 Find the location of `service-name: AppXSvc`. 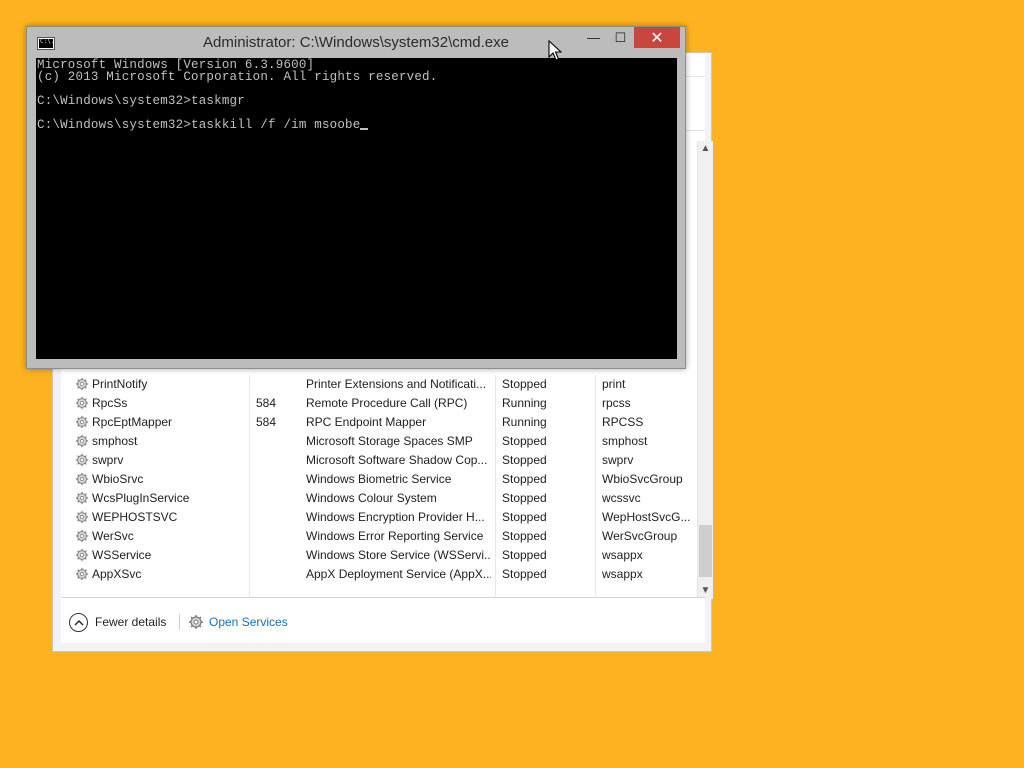

service-name: AppXSvc is located at coordinates (117, 574).